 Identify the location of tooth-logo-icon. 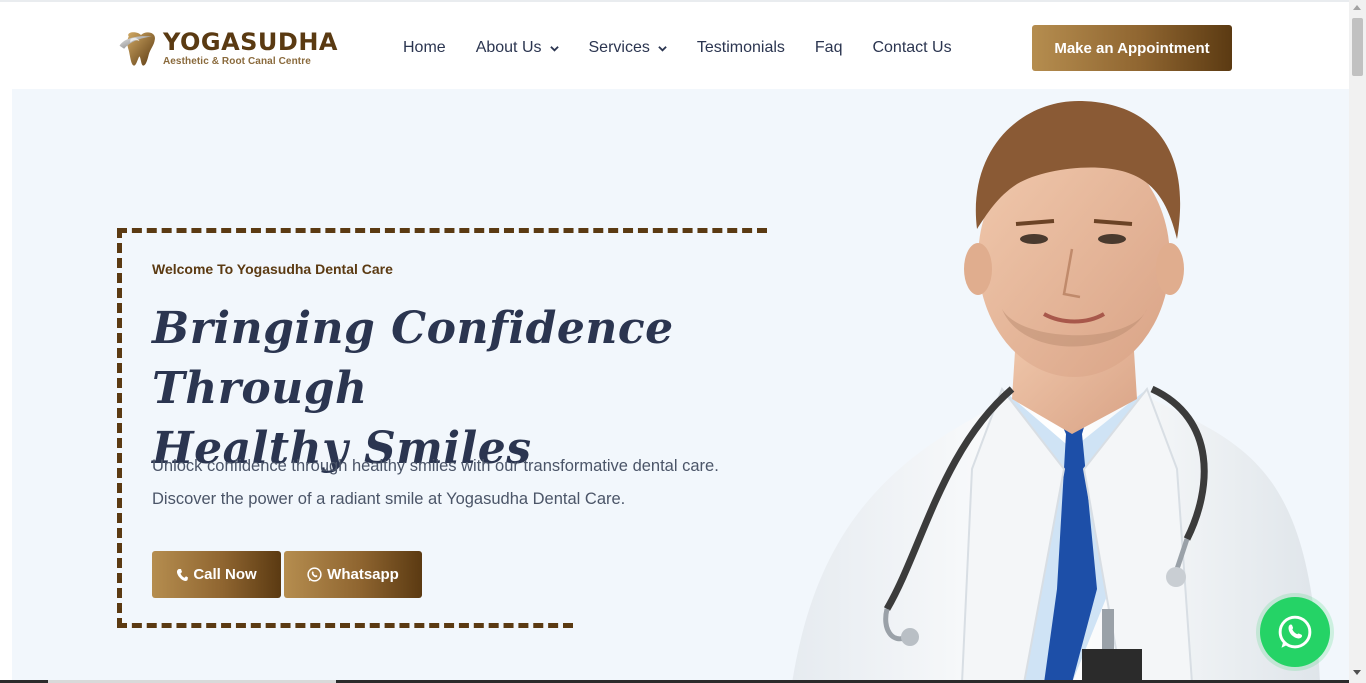
(137, 49).